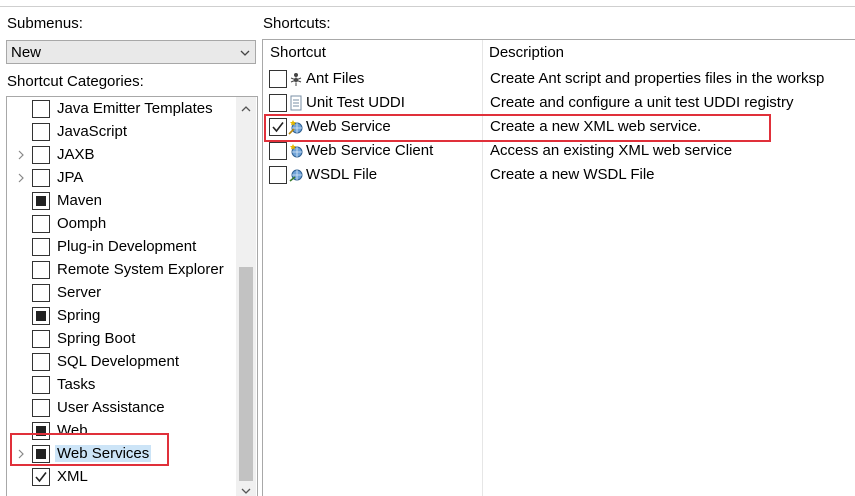 This screenshot has width=855, height=496. Describe the element at coordinates (245, 53) in the screenshot. I see `chevron-down-icon` at that location.